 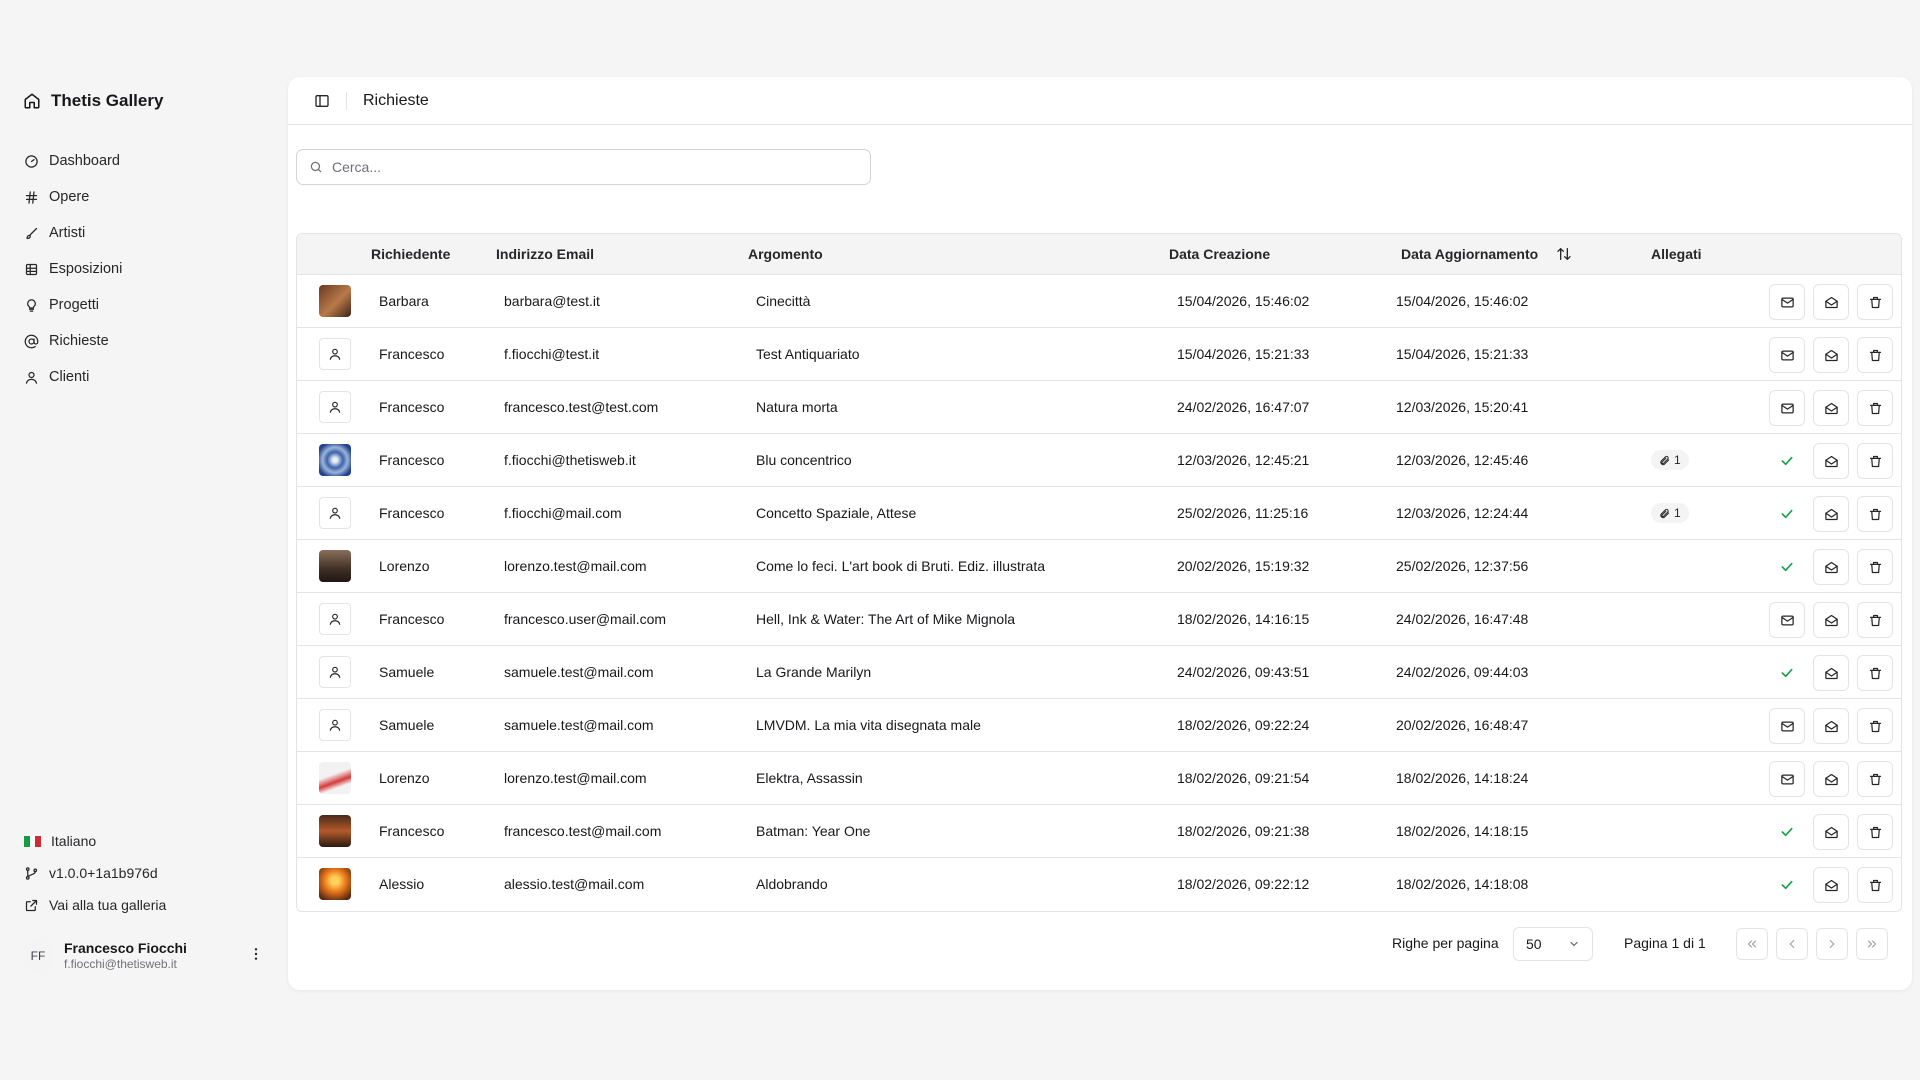 What do you see at coordinates (1676, 254) in the screenshot?
I see `header-attachments: Allegati` at bounding box center [1676, 254].